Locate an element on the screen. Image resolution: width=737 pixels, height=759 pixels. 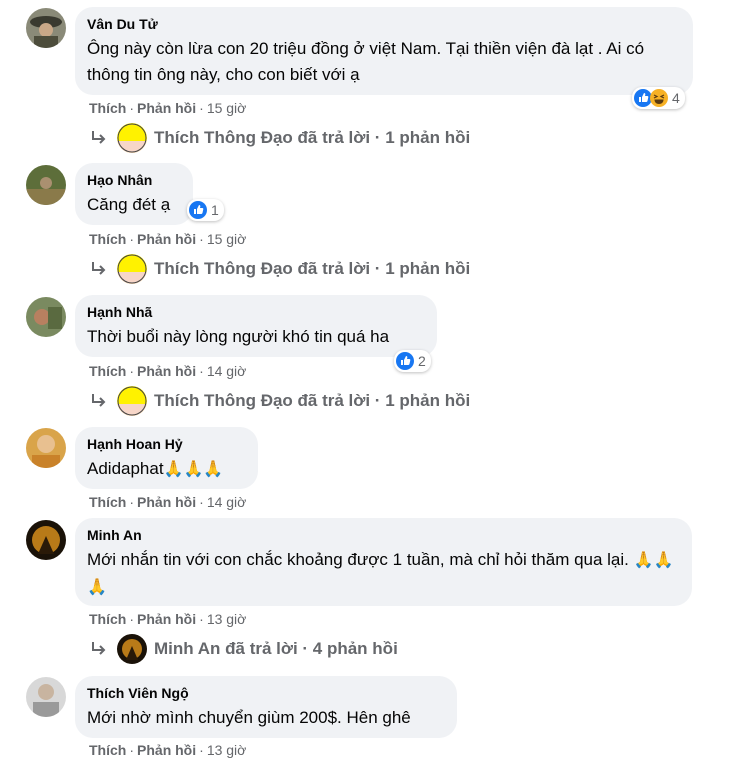
comment-author: Hạnh Nhã is located at coordinates (256, 312).